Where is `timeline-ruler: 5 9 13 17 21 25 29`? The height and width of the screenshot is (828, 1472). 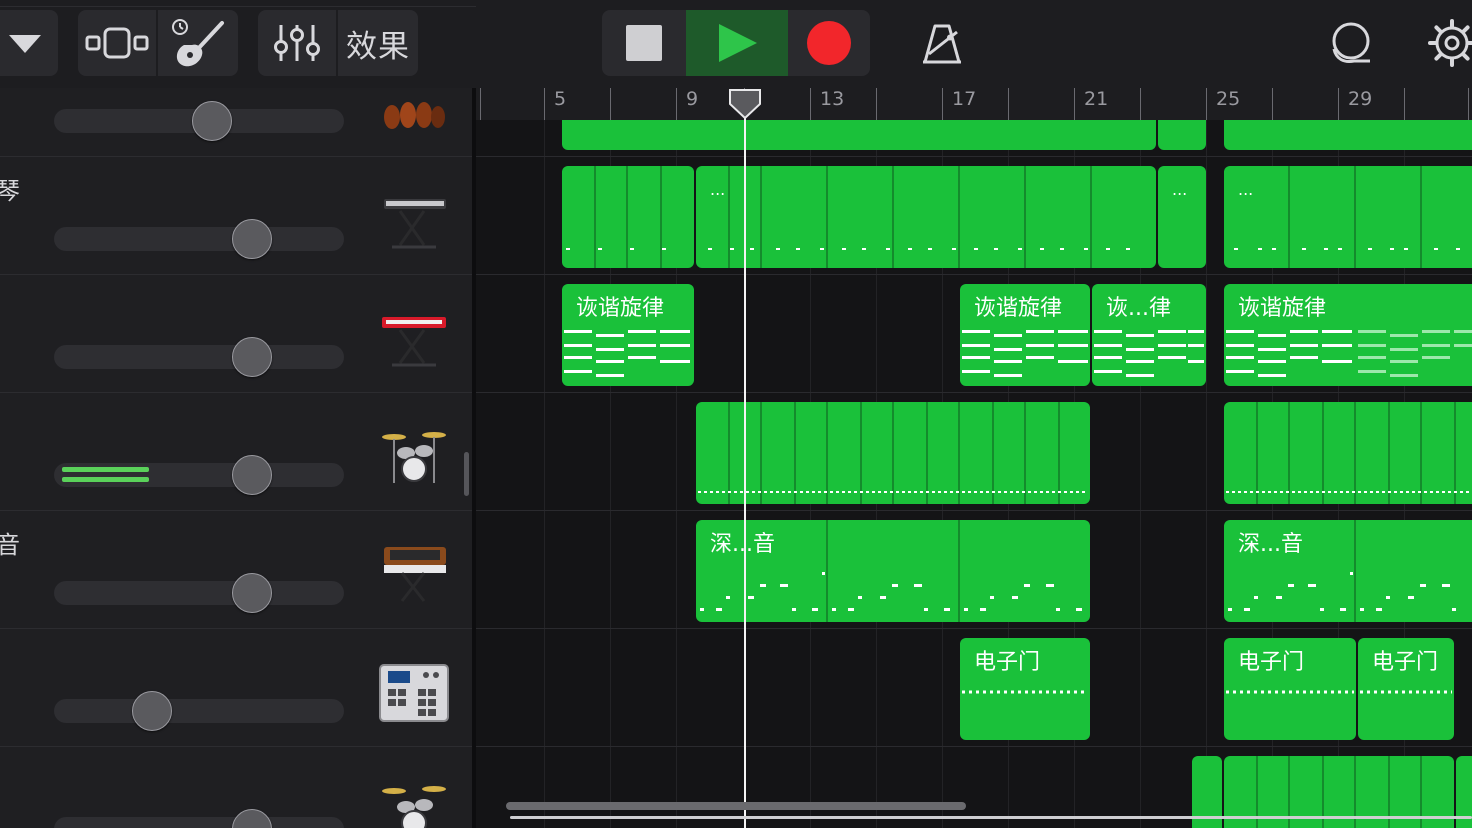 timeline-ruler: 5 9 13 17 21 25 29 is located at coordinates (974, 104).